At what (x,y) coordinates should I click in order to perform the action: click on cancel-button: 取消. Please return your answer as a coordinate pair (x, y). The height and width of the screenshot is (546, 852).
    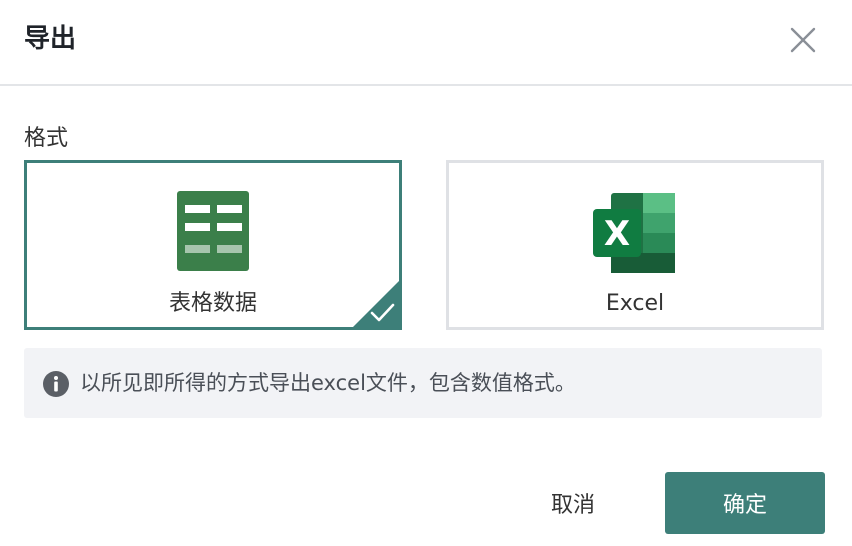
    Looking at the image, I should click on (573, 503).